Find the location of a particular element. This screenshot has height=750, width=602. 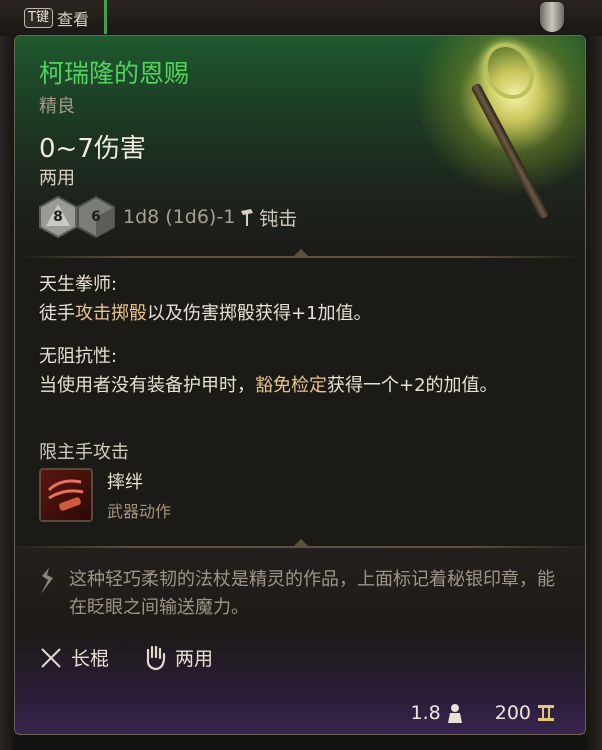

property-label: 两用 is located at coordinates (194, 659).